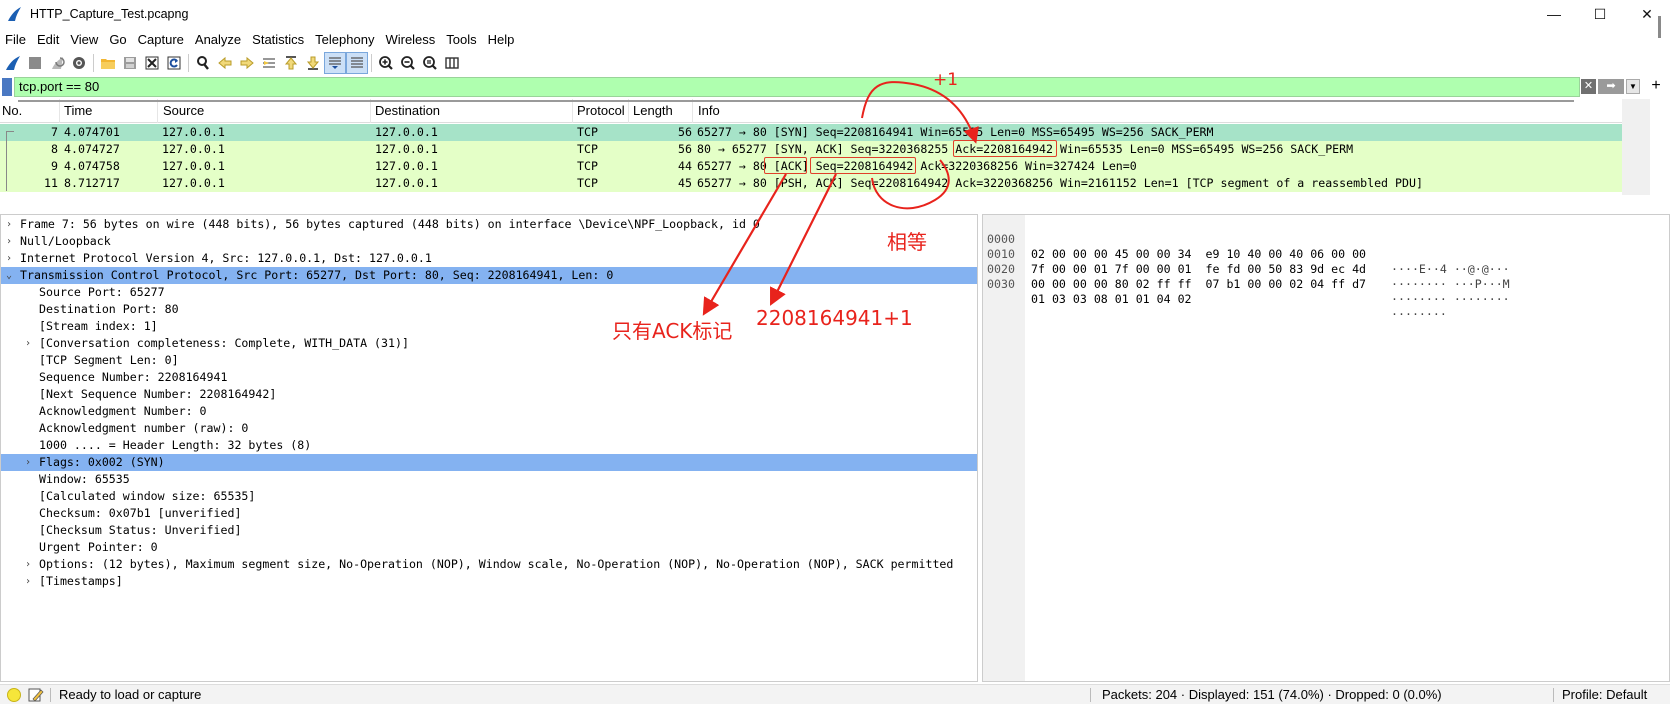 The image size is (1670, 704). I want to click on menu-wireless: Wireless, so click(410, 39).